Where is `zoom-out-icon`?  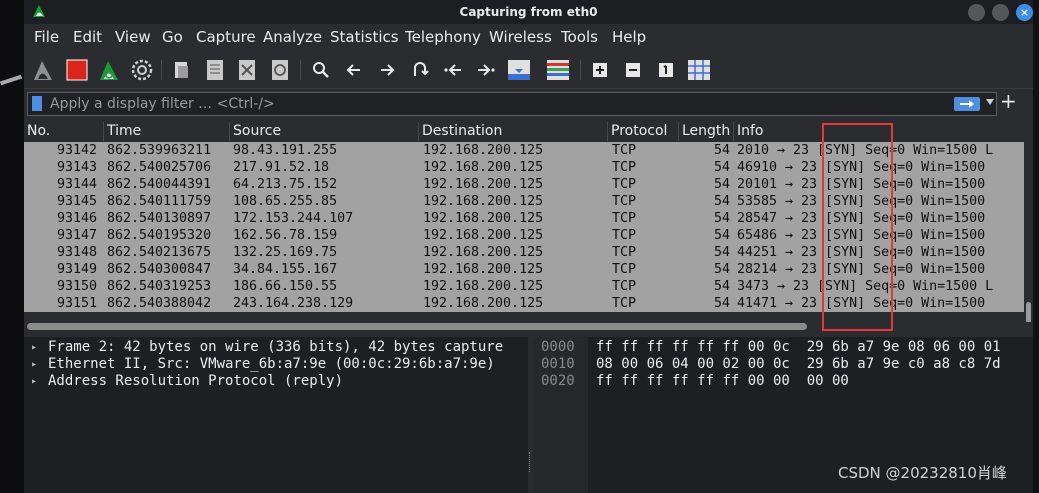 zoom-out-icon is located at coordinates (633, 70).